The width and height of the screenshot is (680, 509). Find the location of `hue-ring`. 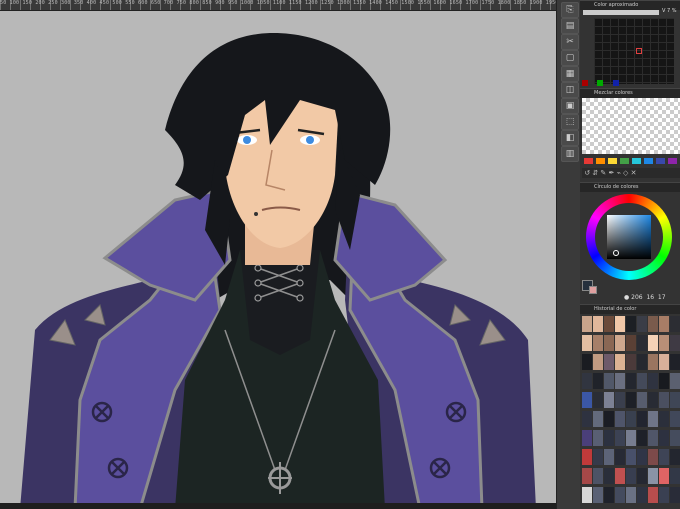

hue-ring is located at coordinates (629, 237).